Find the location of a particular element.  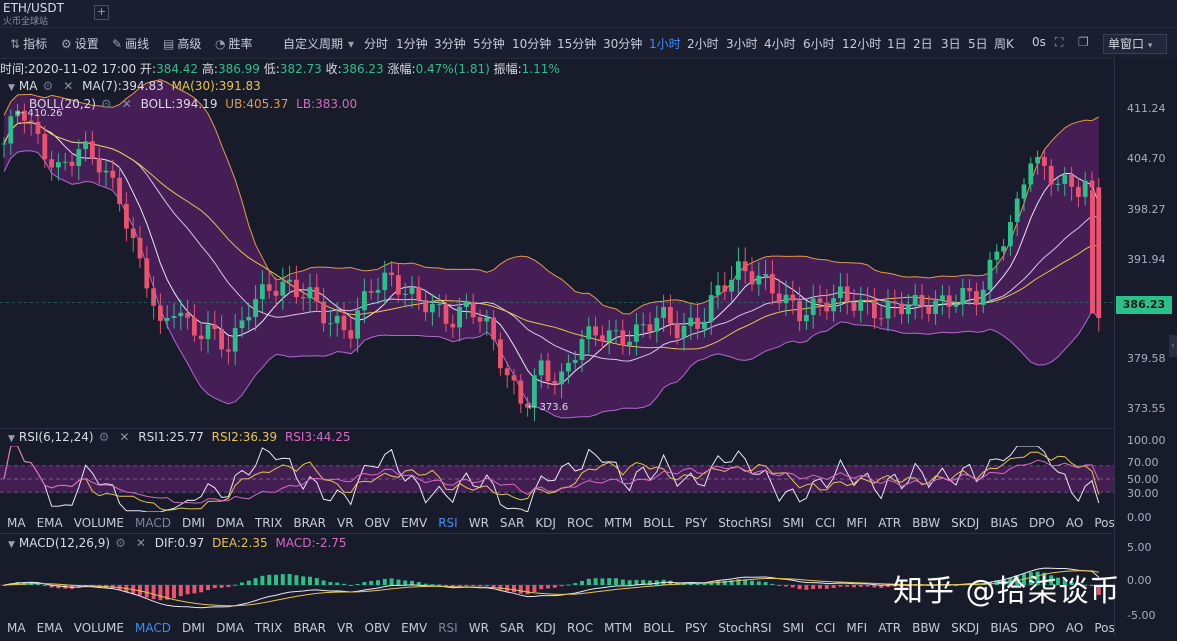

period-16: 5日 is located at coordinates (978, 43).